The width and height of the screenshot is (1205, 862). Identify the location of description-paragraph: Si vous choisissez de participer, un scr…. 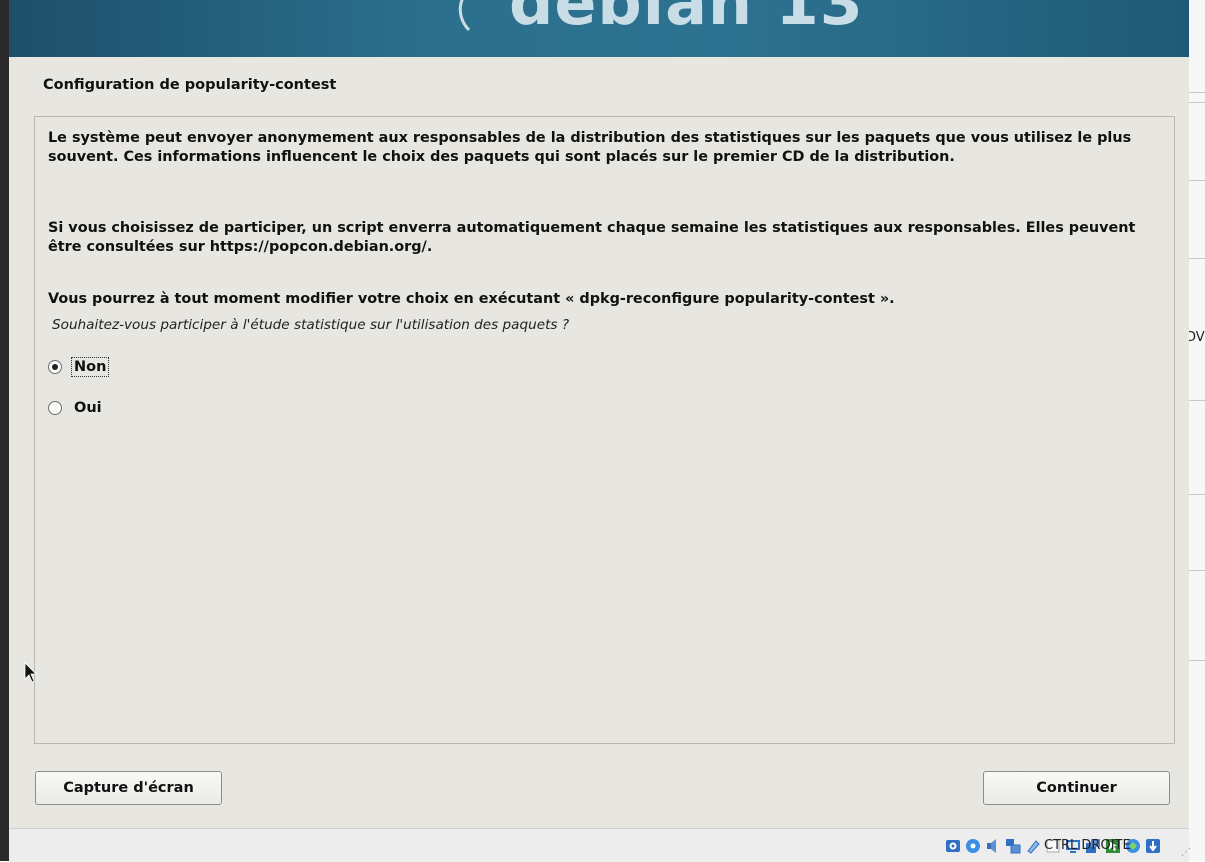
(592, 237).